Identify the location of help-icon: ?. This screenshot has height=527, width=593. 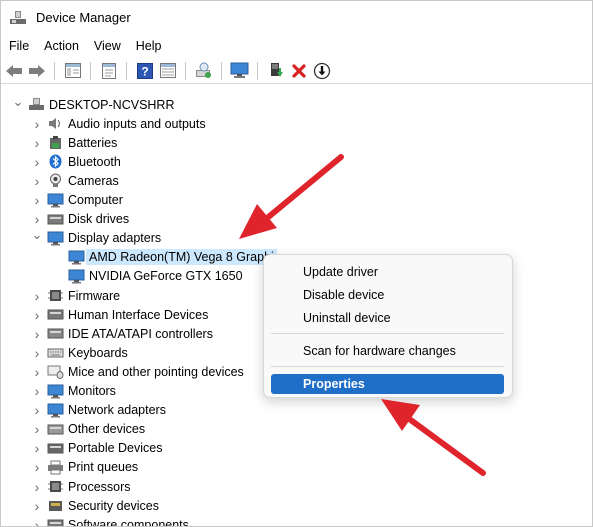
(145, 71).